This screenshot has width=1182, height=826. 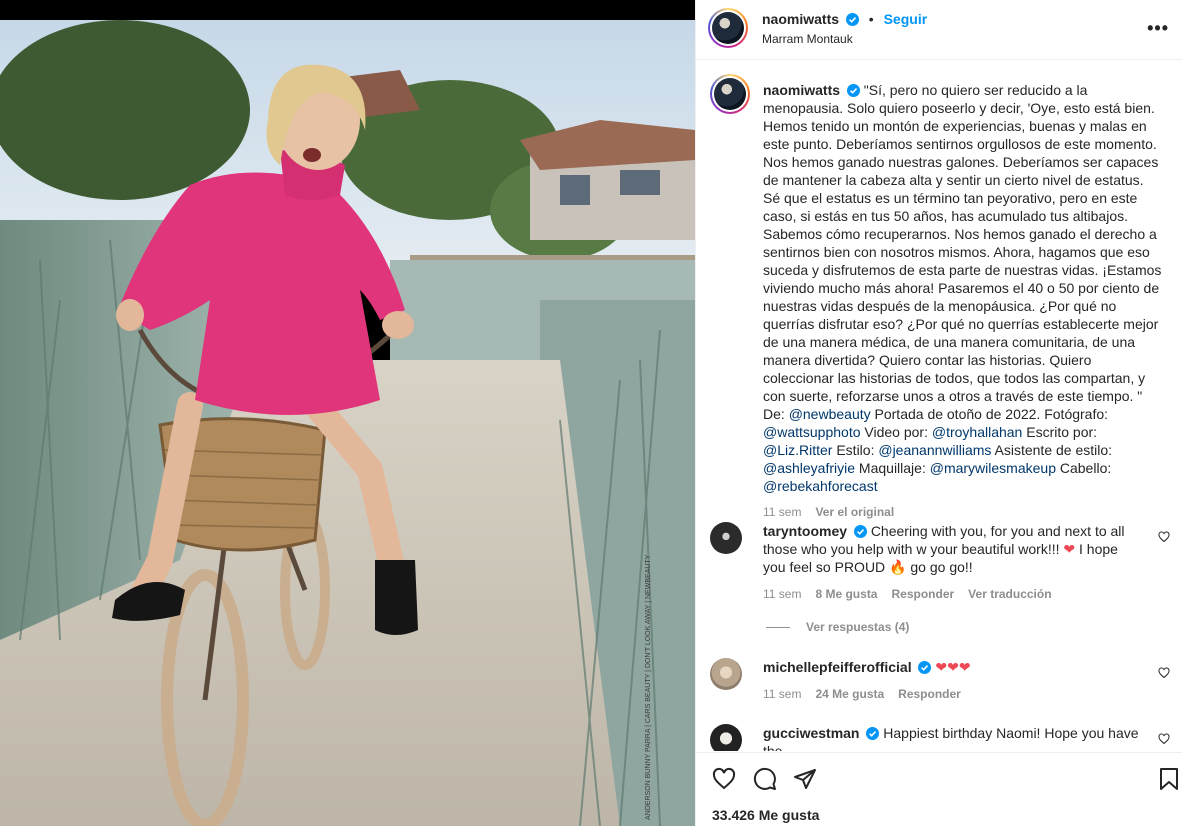 What do you see at coordinates (1158, 28) in the screenshot?
I see `more-options-icon: •••` at bounding box center [1158, 28].